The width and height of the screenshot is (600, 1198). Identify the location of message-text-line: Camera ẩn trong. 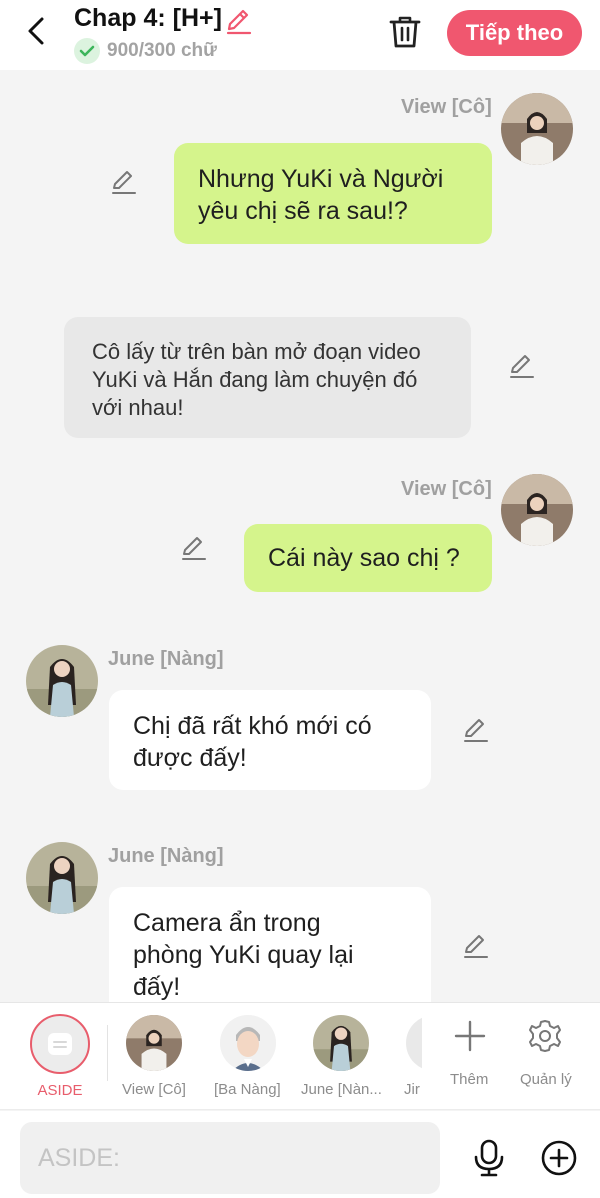
(227, 923).